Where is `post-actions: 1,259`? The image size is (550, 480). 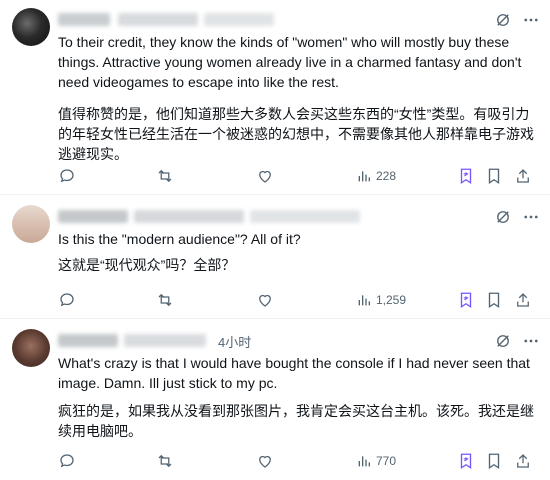
post-actions: 1,259 is located at coordinates (297, 300).